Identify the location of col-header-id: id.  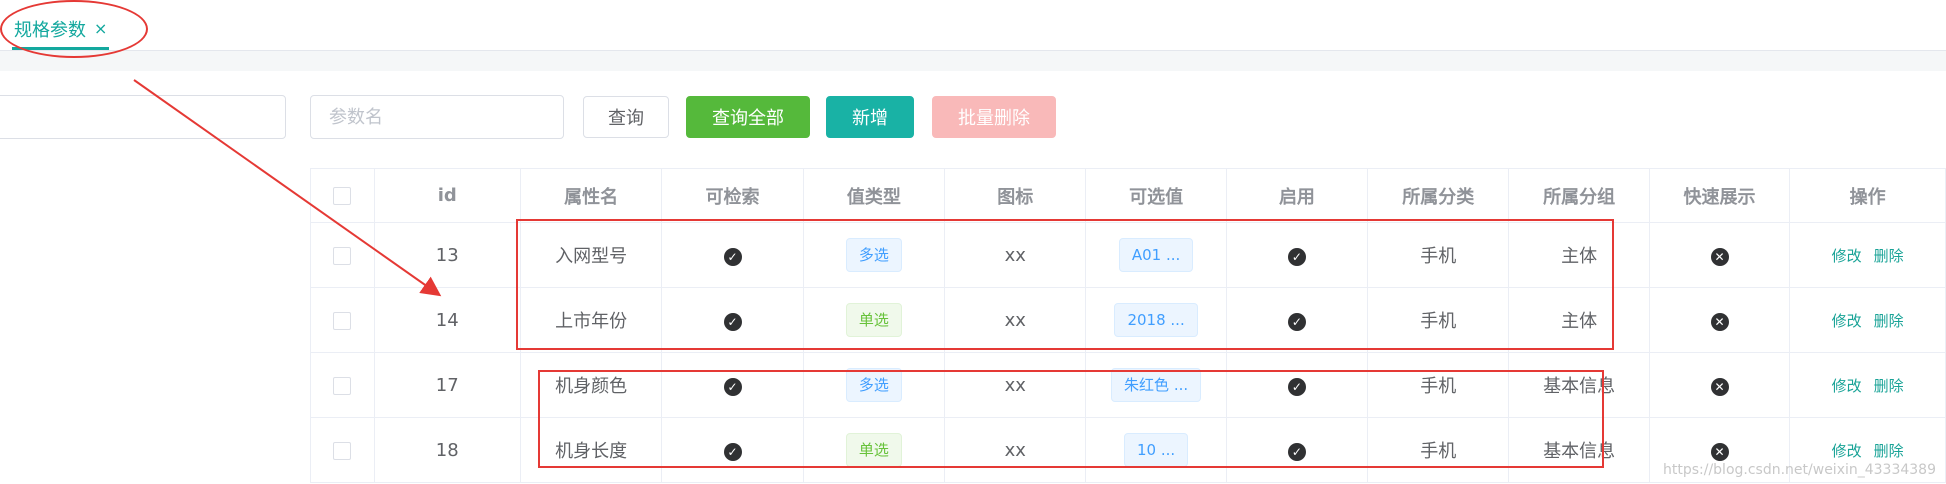
(447, 195).